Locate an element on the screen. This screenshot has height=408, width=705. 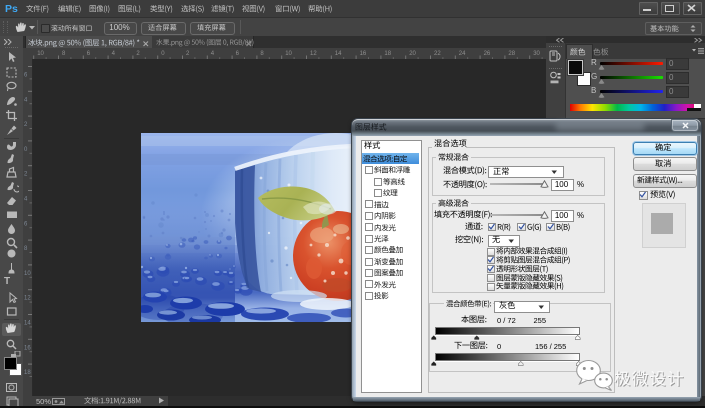
svg-text: 22 is located at coordinates (437, 54).